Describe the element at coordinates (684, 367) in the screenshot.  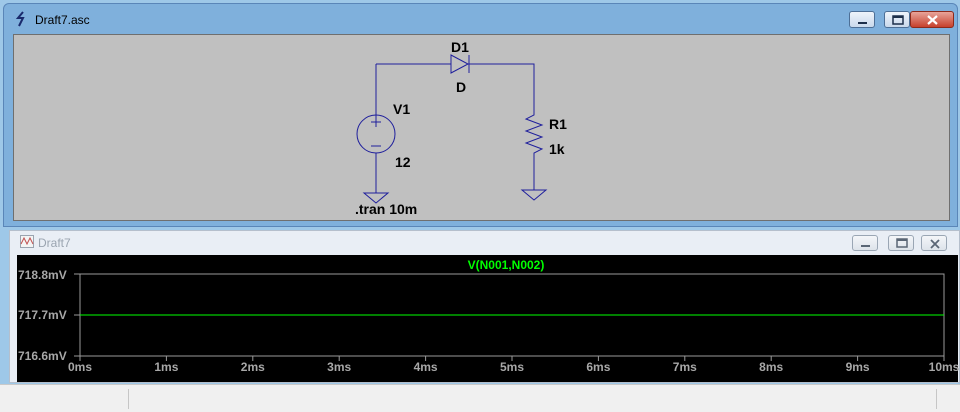
I see `x-tick-label: 7ms` at that location.